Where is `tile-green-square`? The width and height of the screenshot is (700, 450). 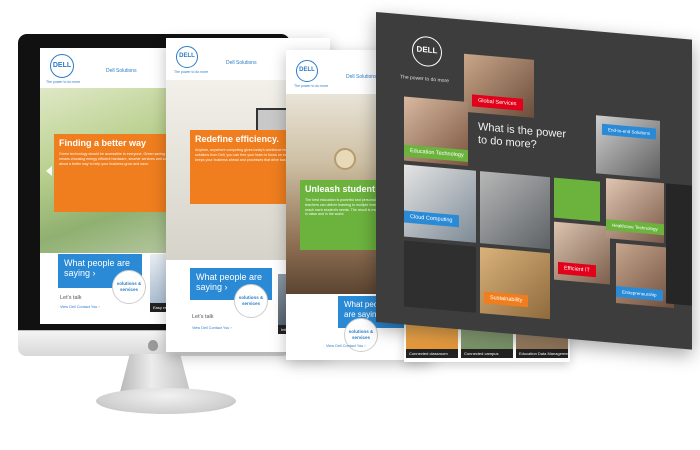 tile-green-square is located at coordinates (577, 199).